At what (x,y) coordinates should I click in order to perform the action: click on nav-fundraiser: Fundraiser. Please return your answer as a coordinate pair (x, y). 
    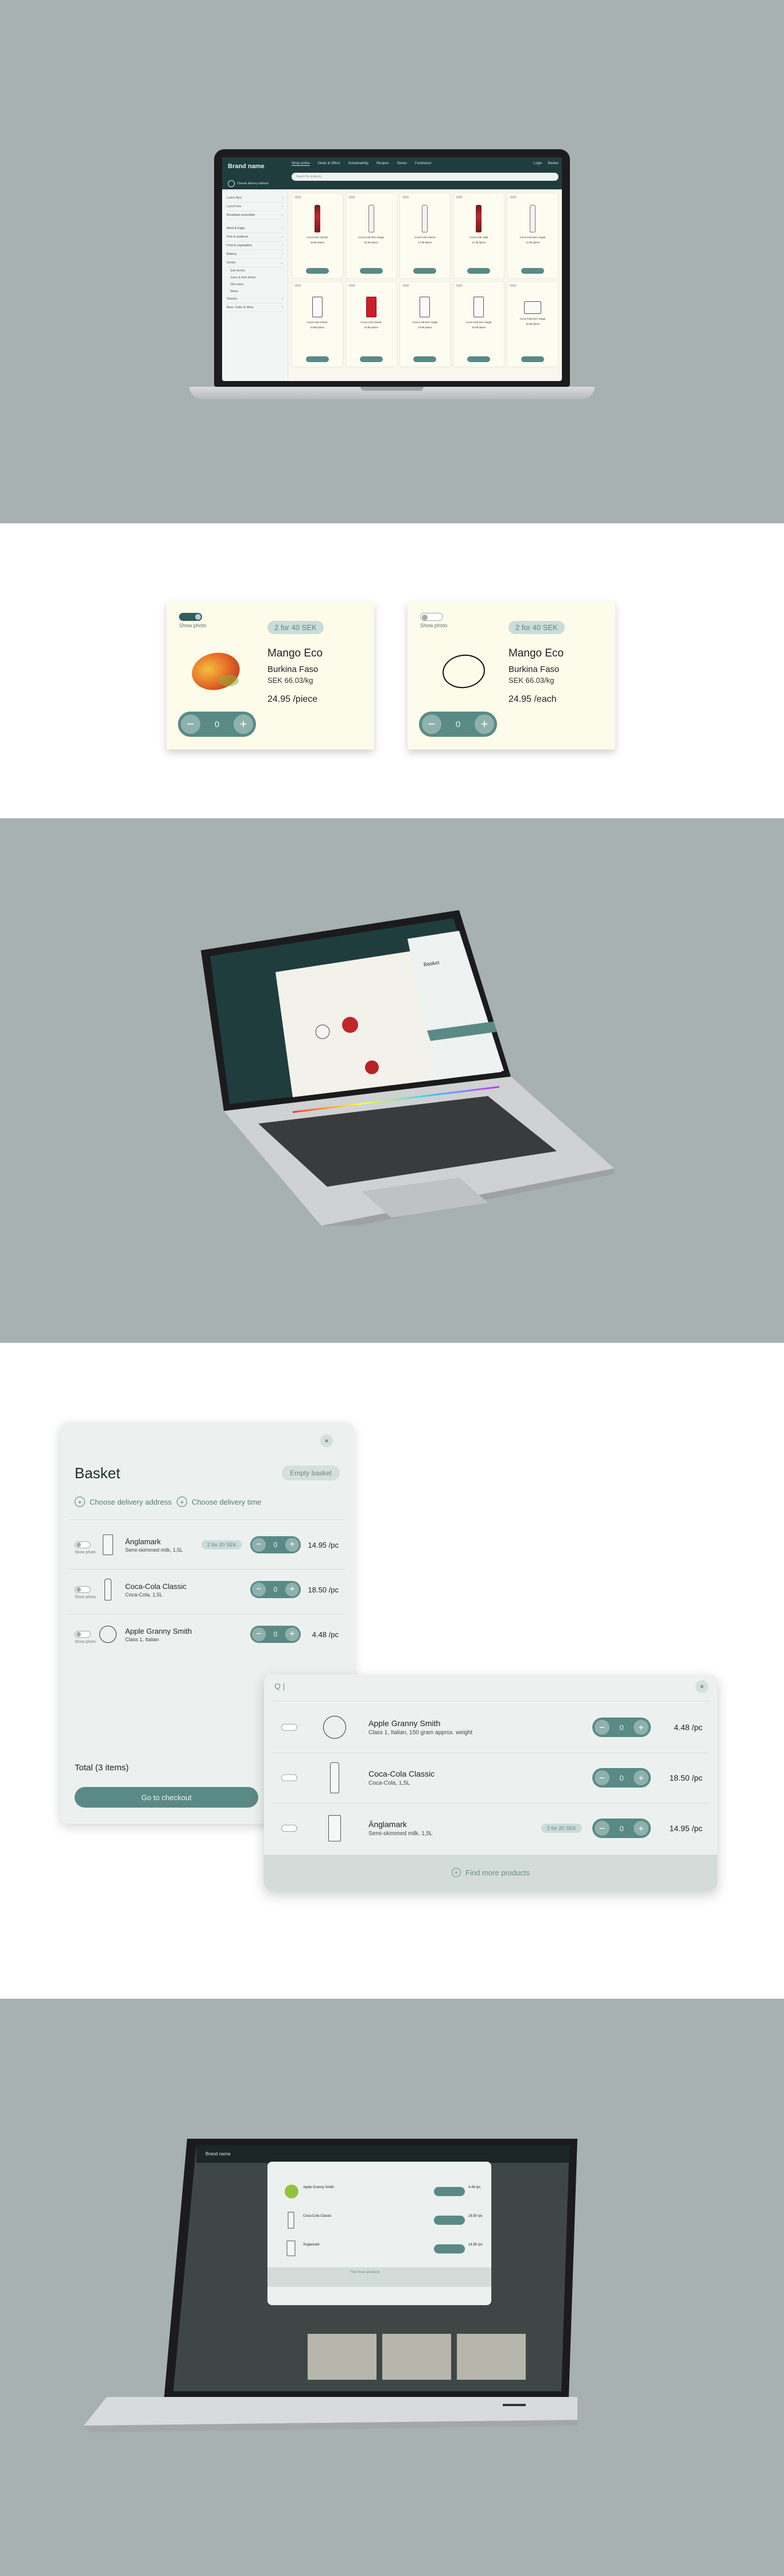
    Looking at the image, I should click on (423, 164).